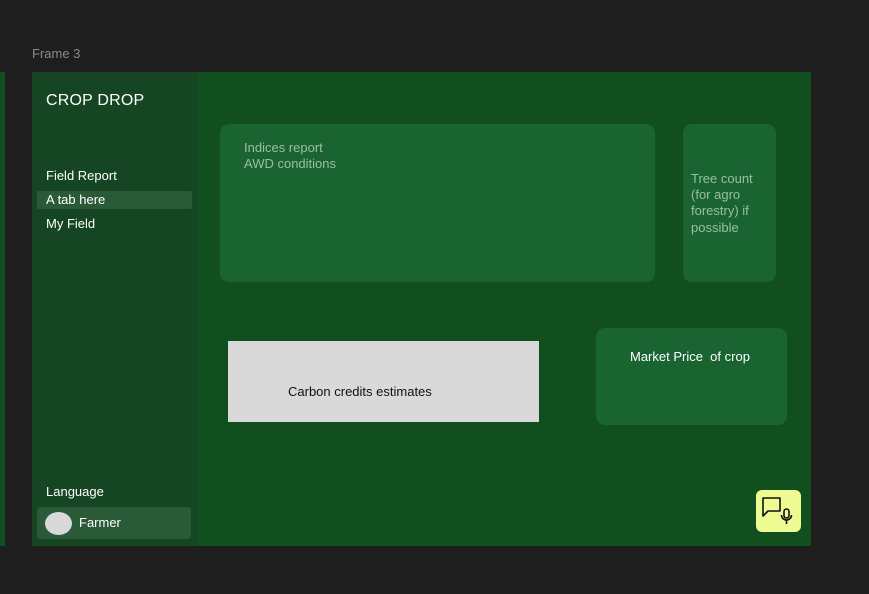  Describe the element at coordinates (383, 381) in the screenshot. I see `carbon-credits-box: Carbon credits estimates` at that location.